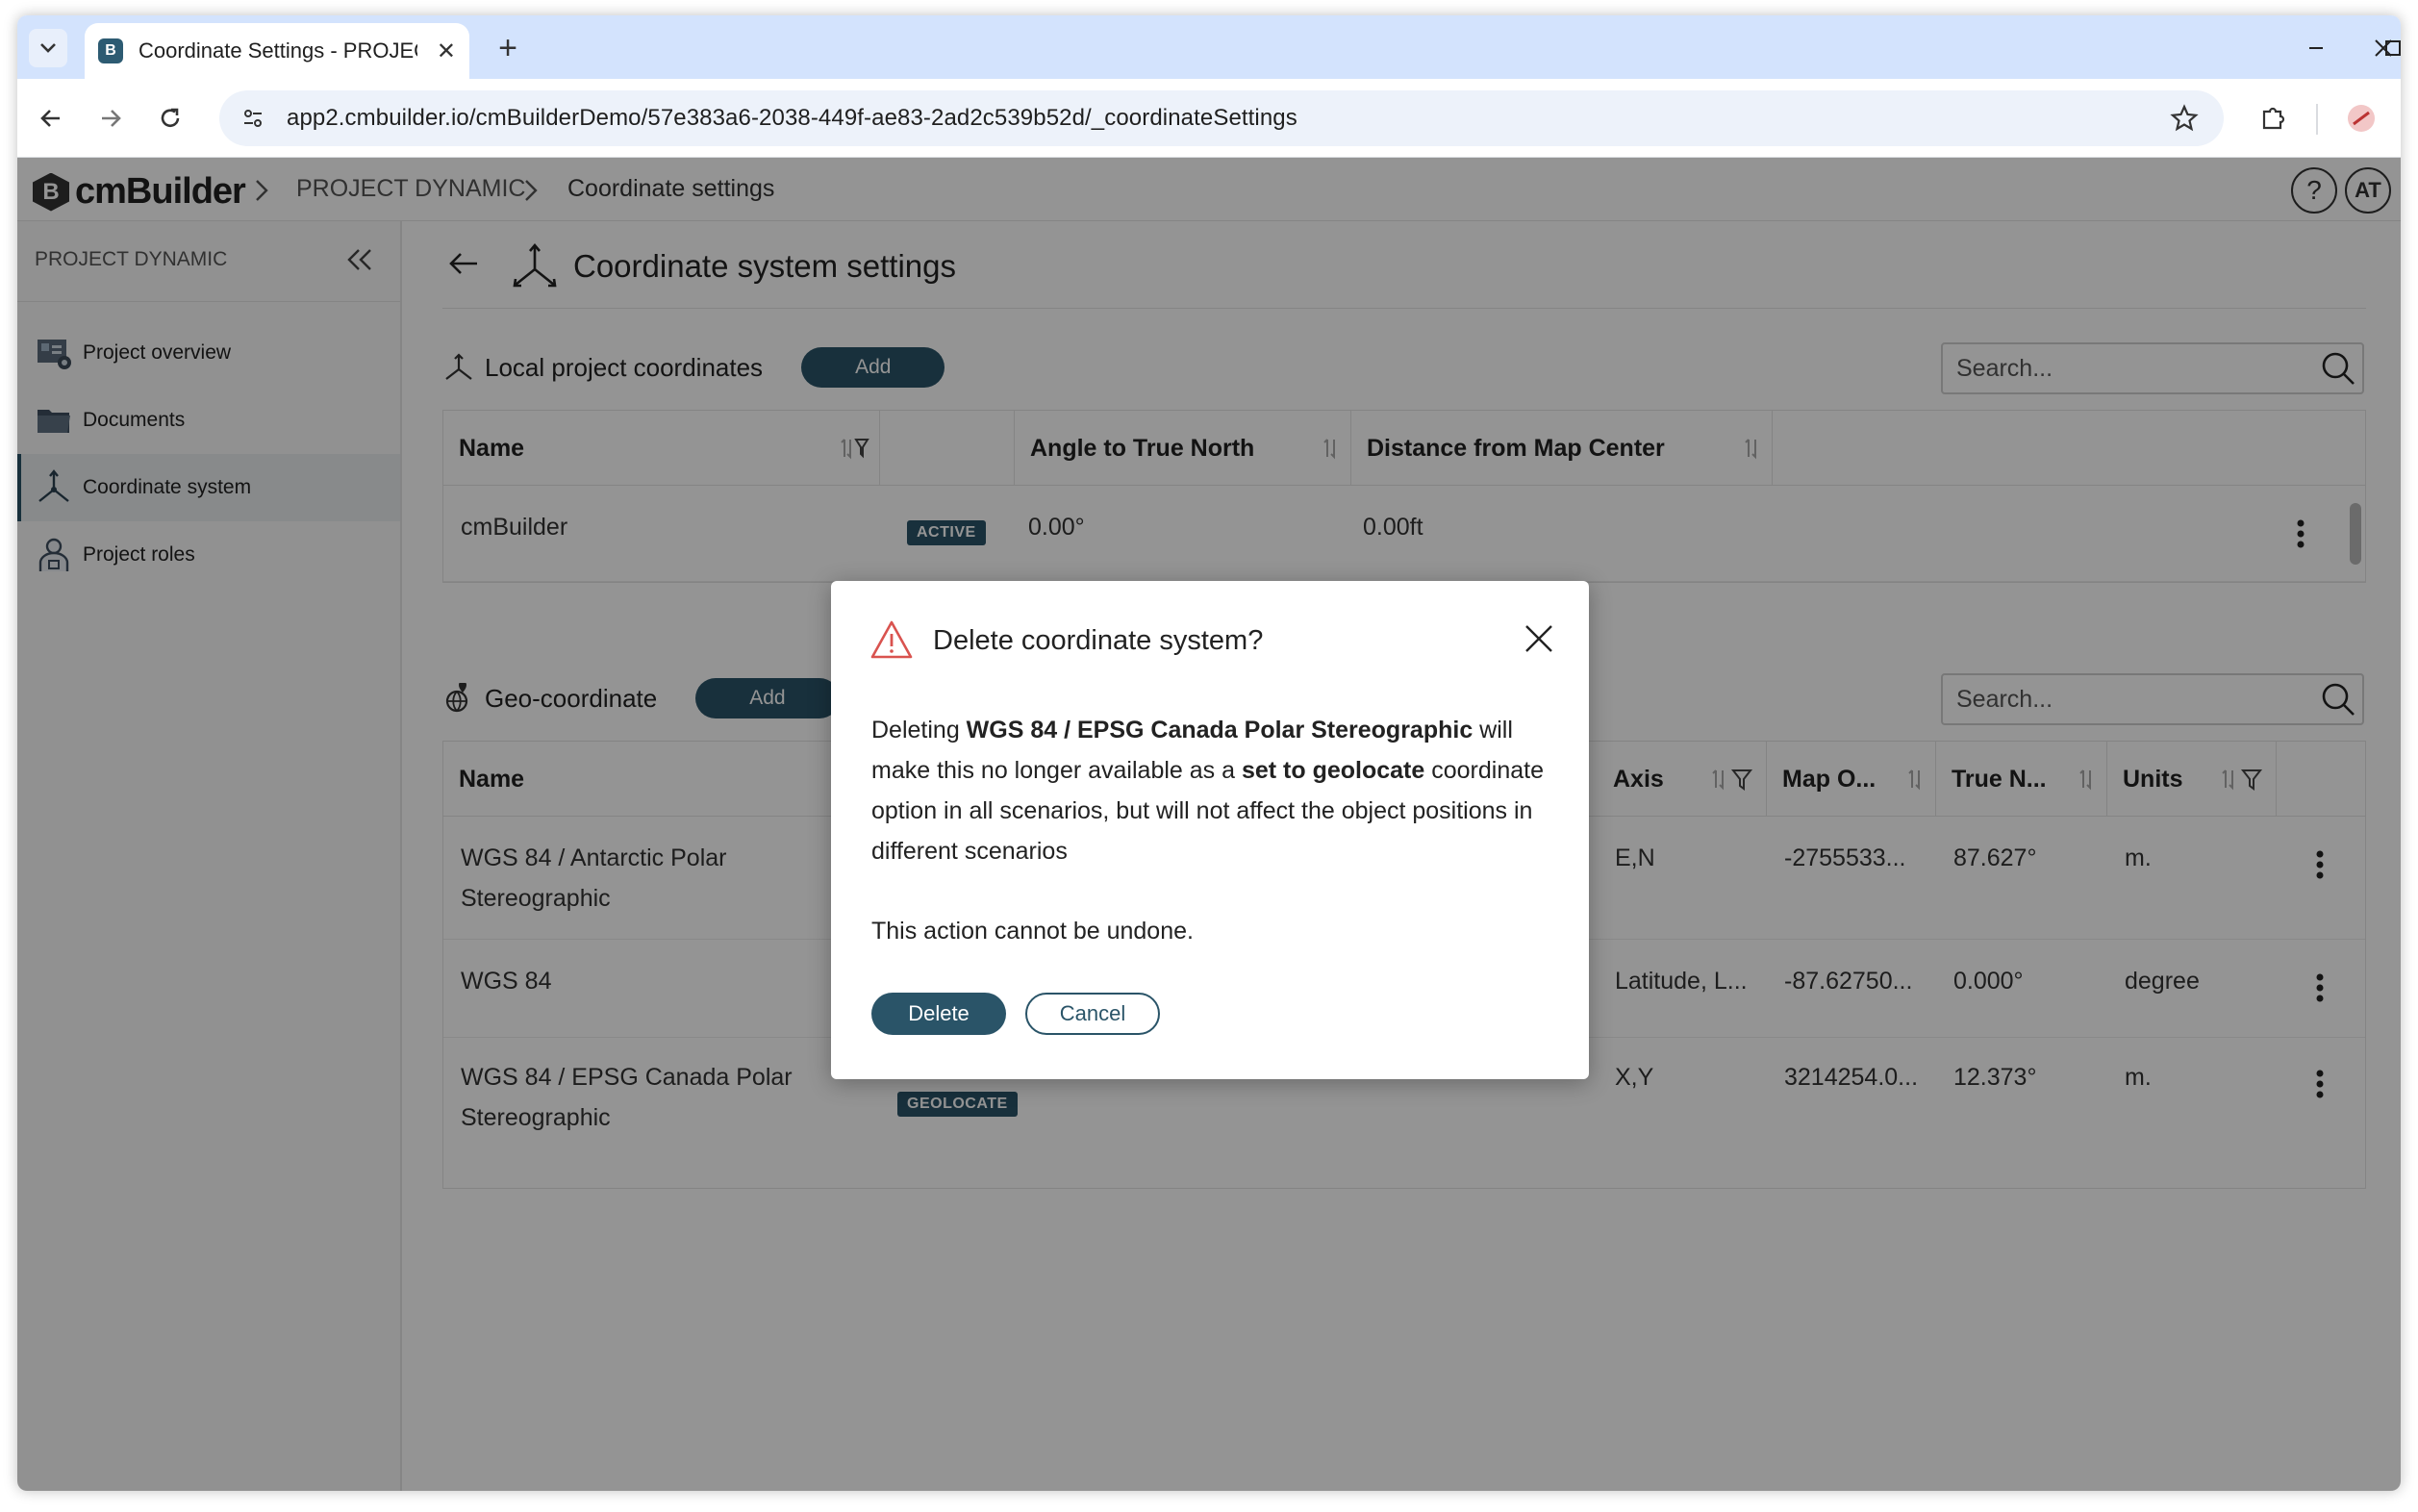 The height and width of the screenshot is (1512, 2418). I want to click on back-button, so click(51, 119).